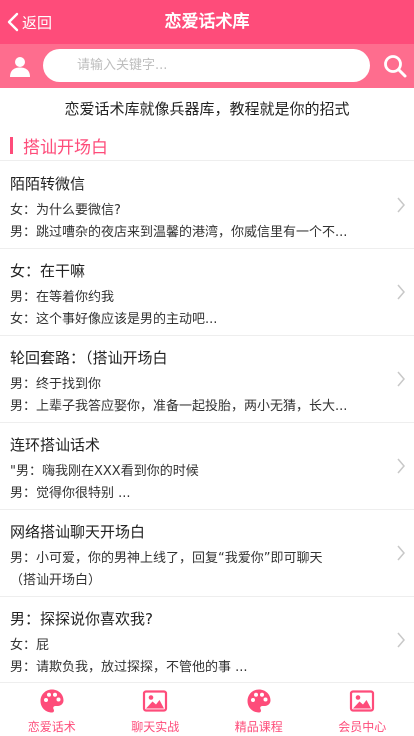 This screenshot has height=736, width=414. I want to click on bottom-tab-bar: 恋爱话术 聊天实战 精品课程 会员中心, so click(207, 709).